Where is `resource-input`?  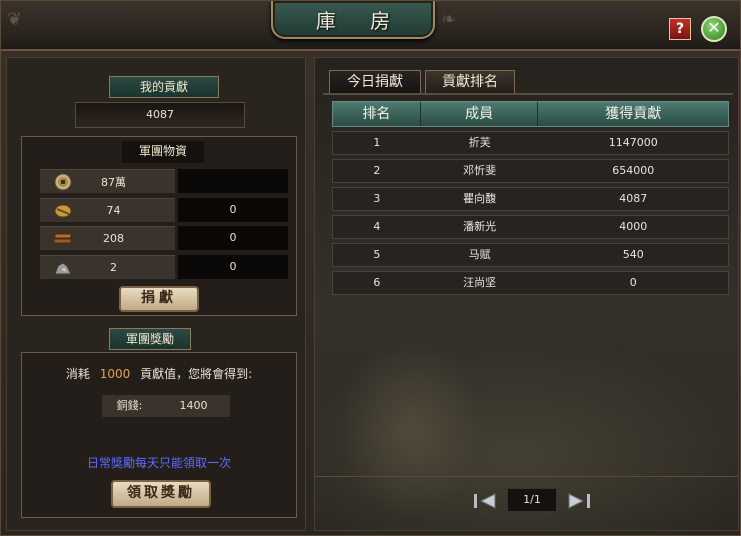
resource-input is located at coordinates (233, 181).